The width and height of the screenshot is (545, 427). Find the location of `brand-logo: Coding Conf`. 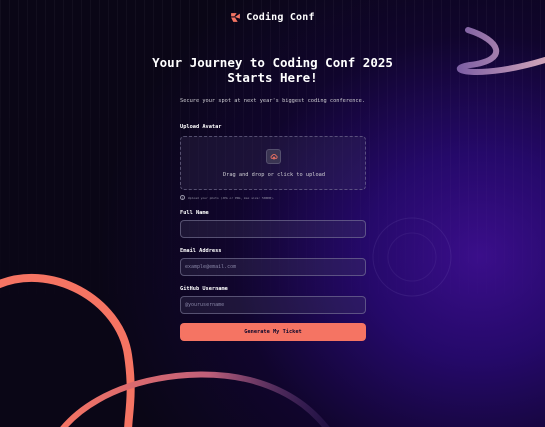

brand-logo: Coding Conf is located at coordinates (272, 17).